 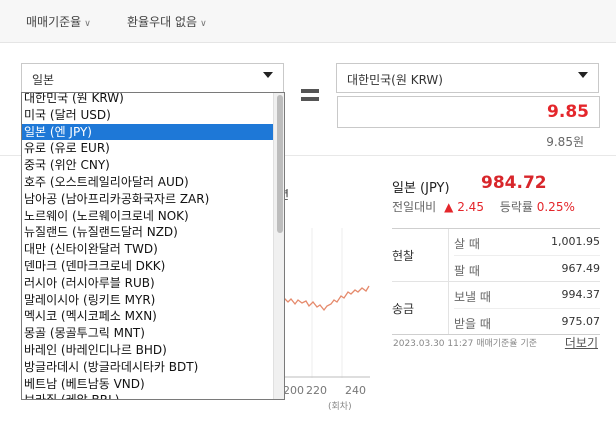 I want to click on dropdown-option: 방글라데시 (방글라데시타카 BDT), so click(x=153, y=367).